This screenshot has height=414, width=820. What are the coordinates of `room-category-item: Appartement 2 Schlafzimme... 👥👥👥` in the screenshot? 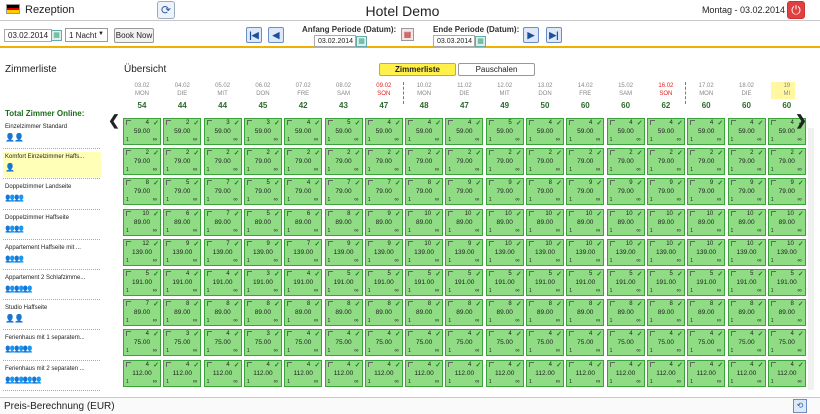 It's located at (52, 284).